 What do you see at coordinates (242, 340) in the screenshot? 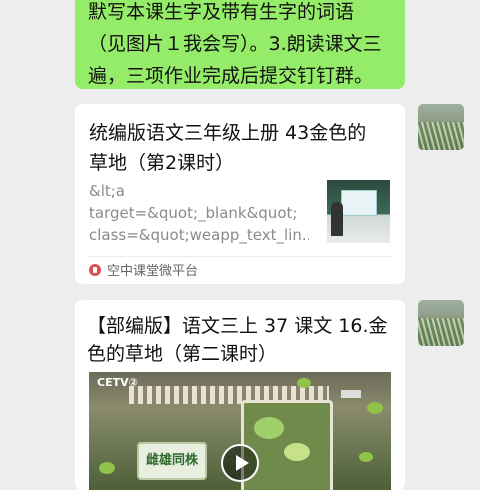
I see `card-title: 【部编版】语文三上 37 课文 16.金 色的草地（第二课时）` at bounding box center [242, 340].